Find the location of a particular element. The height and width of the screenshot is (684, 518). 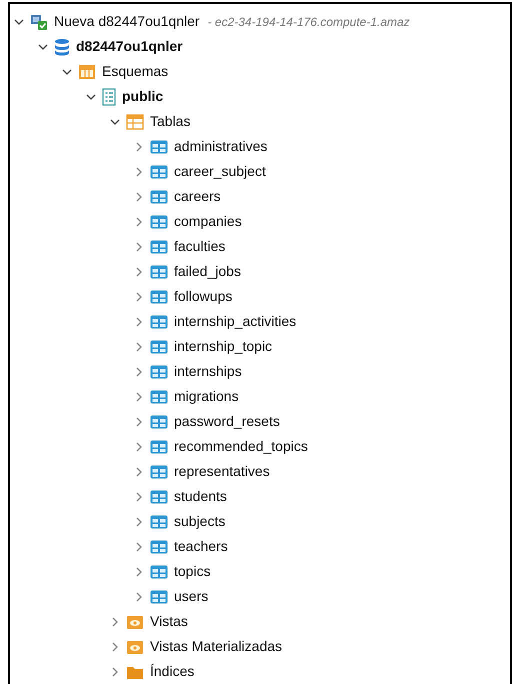

tree-item-label: internship_topic is located at coordinates (223, 346).